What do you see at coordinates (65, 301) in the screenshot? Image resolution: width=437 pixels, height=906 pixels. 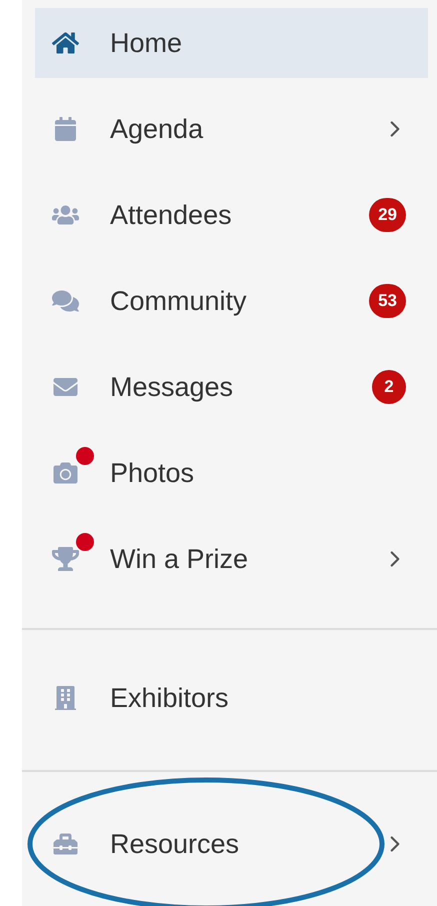 I see `chat-icon` at bounding box center [65, 301].